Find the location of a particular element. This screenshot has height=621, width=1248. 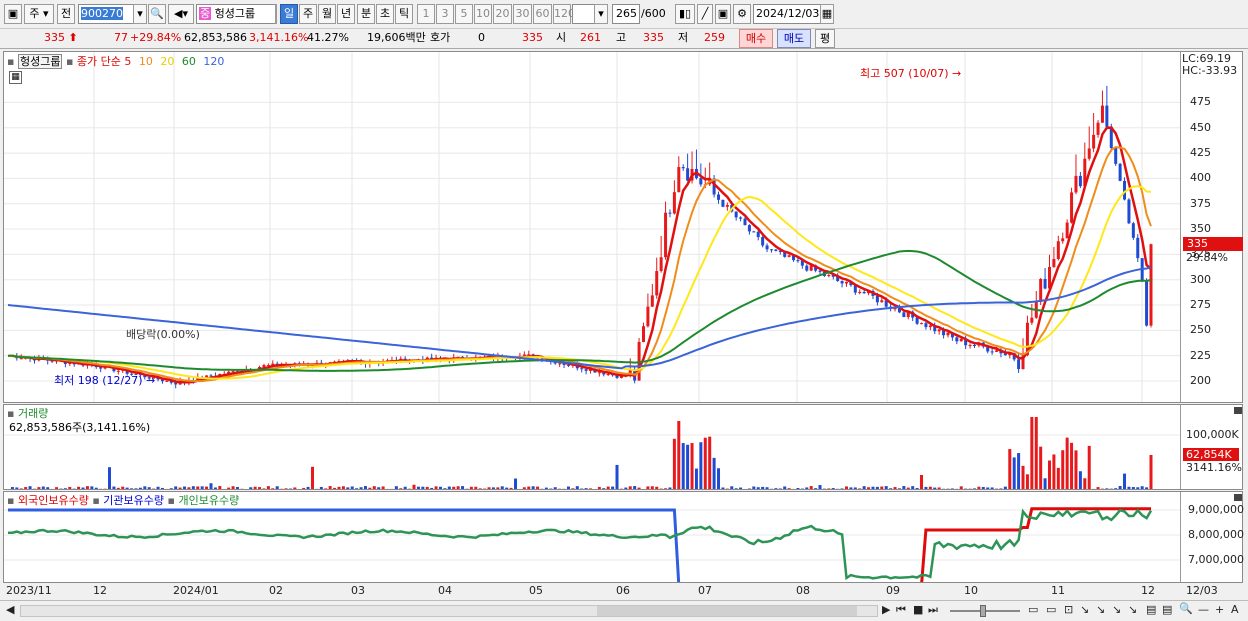

tab-period-week: 주 is located at coordinates (308, 14).